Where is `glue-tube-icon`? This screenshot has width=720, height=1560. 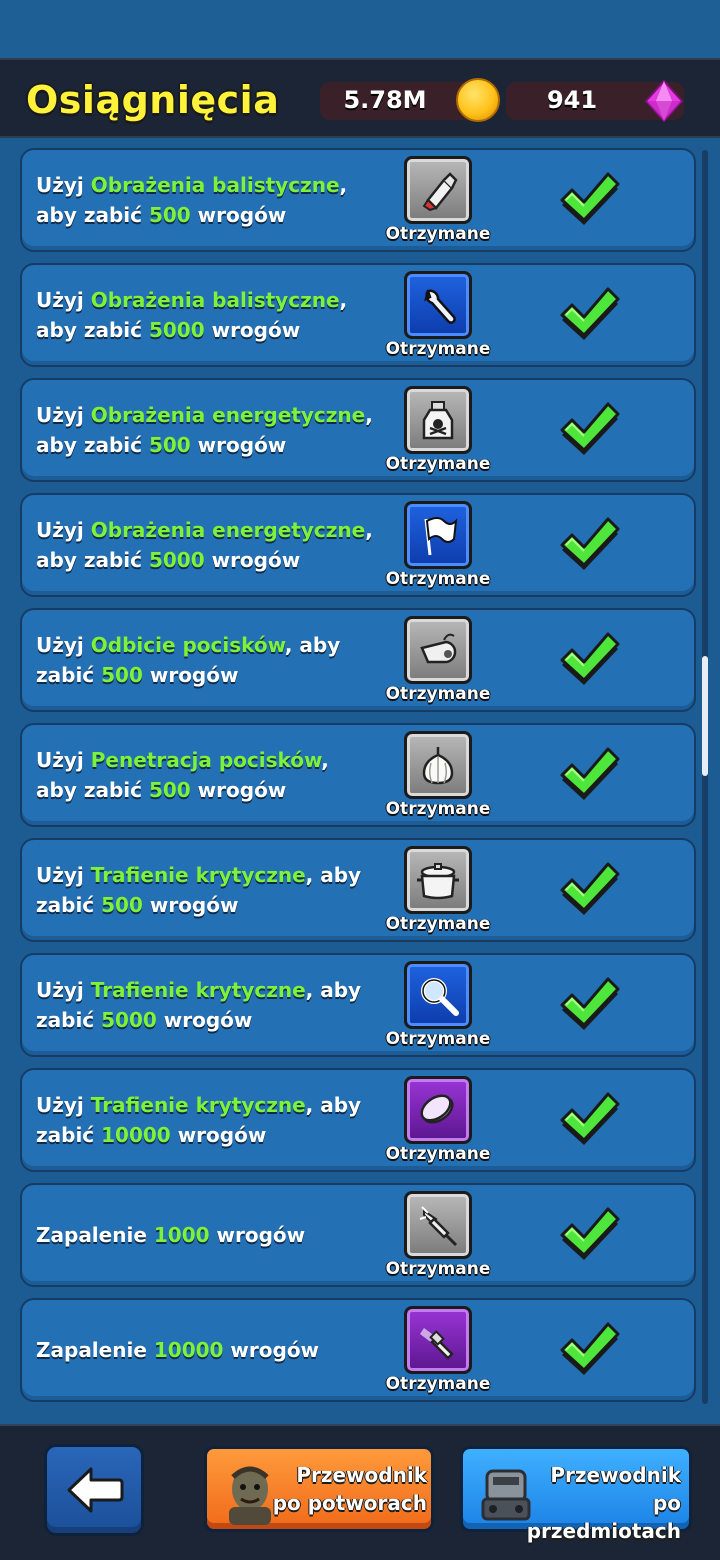
glue-tube-icon is located at coordinates (440, 192).